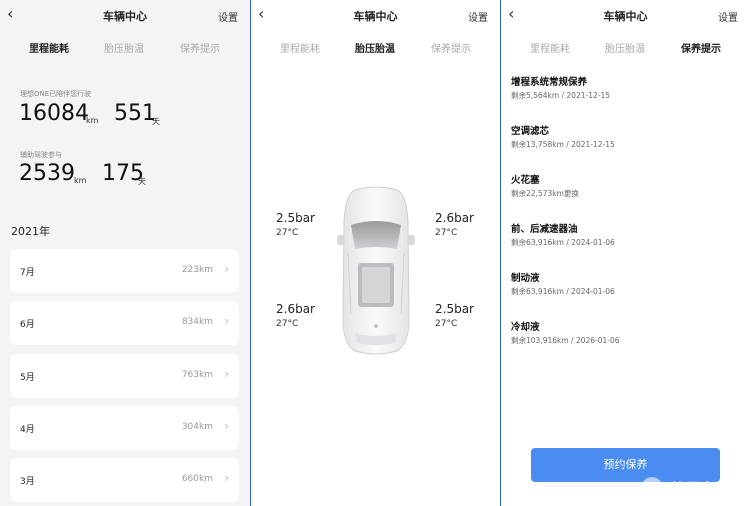  What do you see at coordinates (124, 271) in the screenshot?
I see `month-row: 7月 223km ›` at bounding box center [124, 271].